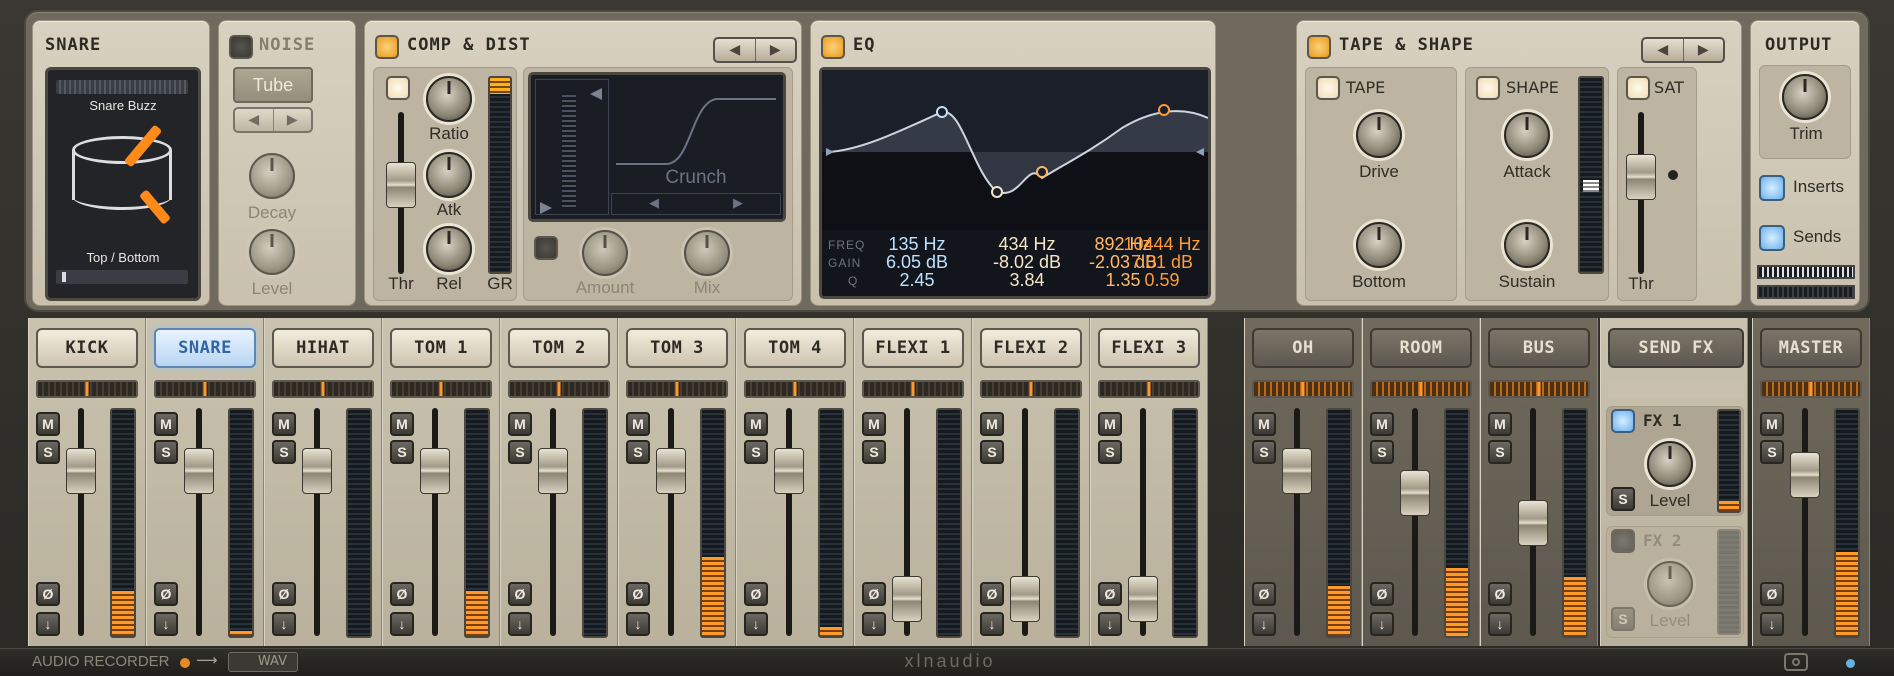 The width and height of the screenshot is (1894, 676). Describe the element at coordinates (398, 88) in the screenshot. I see `comp-on-led` at that location.